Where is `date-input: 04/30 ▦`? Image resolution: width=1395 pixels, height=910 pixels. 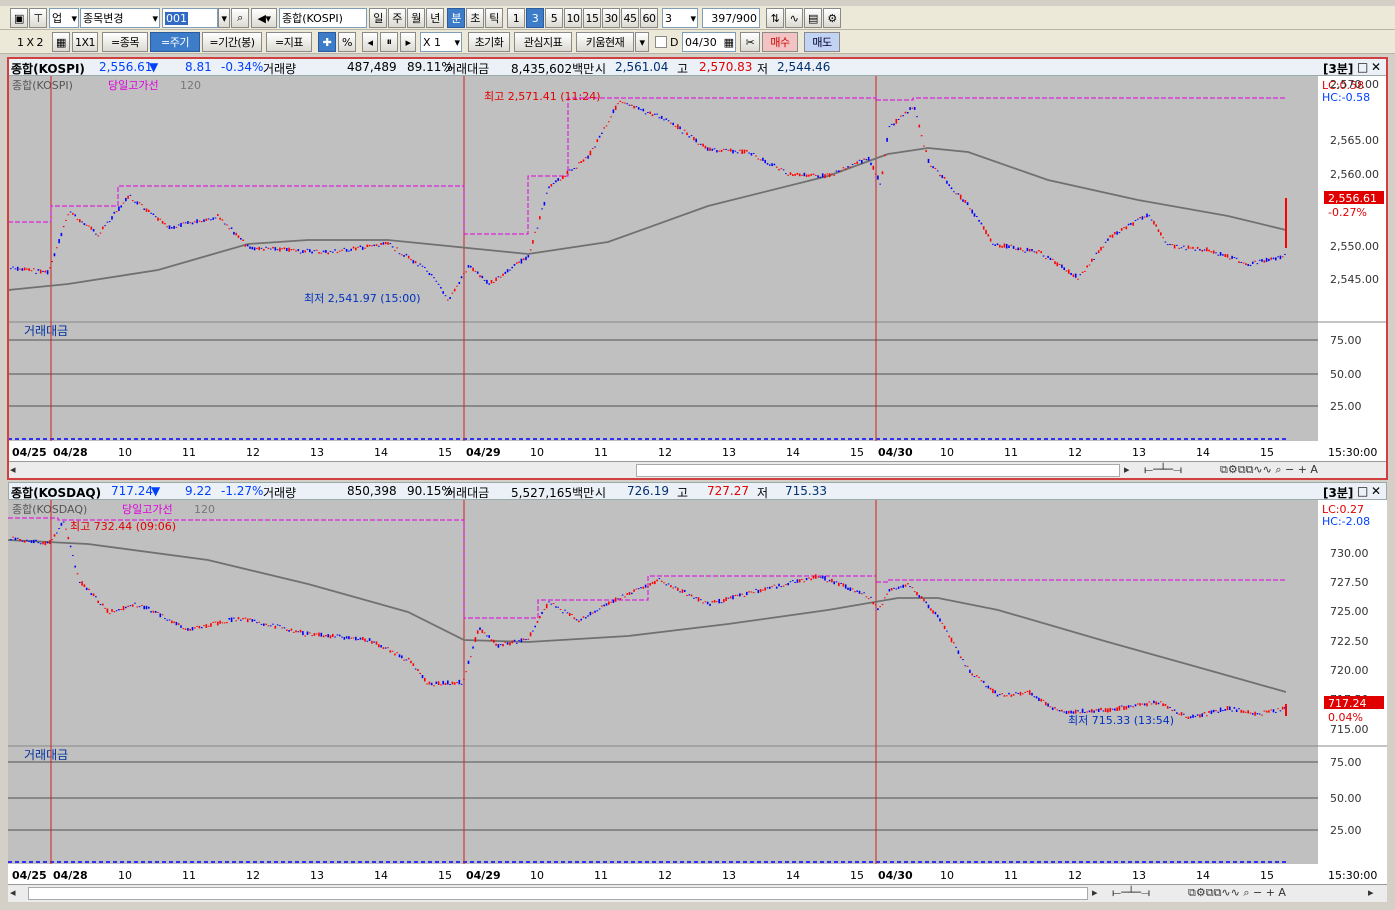
date-input: 04/30 ▦ is located at coordinates (709, 42).